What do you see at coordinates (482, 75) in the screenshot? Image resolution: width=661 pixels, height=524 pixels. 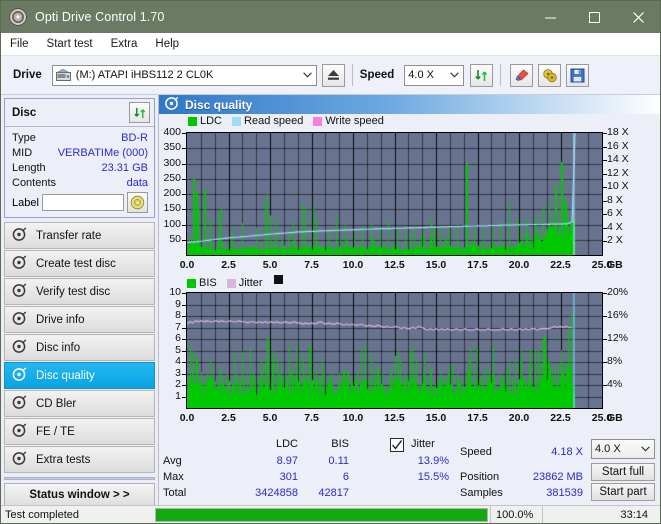 I see `refresh-drive-button` at bounding box center [482, 75].